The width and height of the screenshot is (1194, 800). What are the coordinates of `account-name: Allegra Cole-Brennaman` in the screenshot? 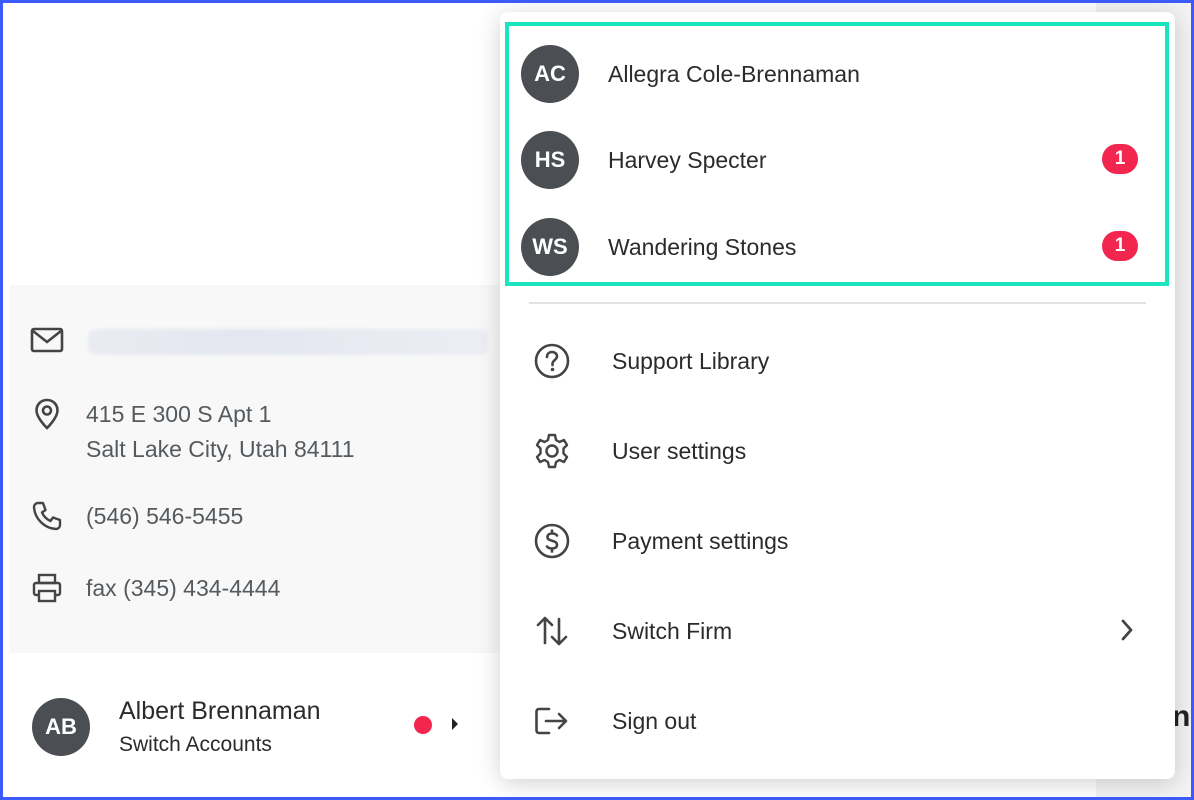 It's located at (734, 74).